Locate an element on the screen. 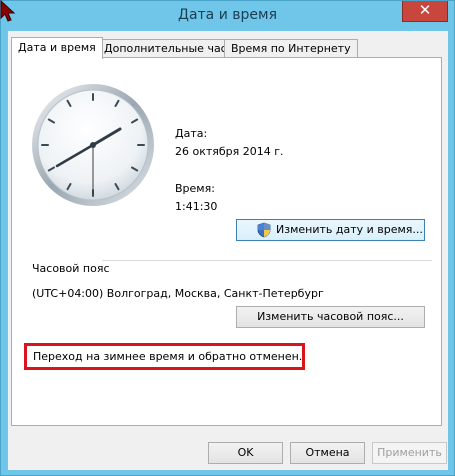 This screenshot has width=455, height=476. date-label: Дата: is located at coordinates (191, 133).